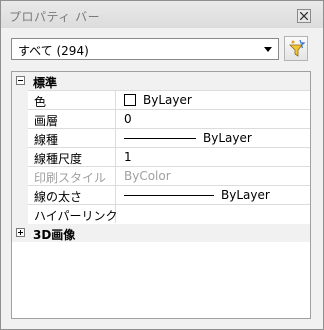  I want to click on property-name-cell: 線種尺度, so click(72, 157).